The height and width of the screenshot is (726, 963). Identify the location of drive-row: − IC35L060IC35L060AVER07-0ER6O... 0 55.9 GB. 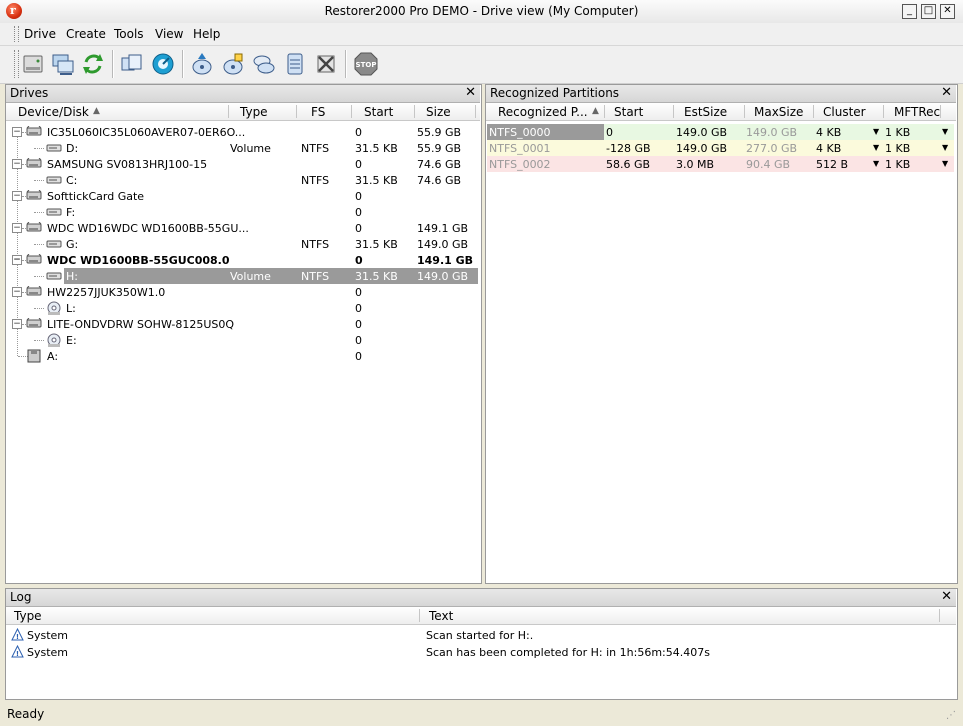
(242, 132).